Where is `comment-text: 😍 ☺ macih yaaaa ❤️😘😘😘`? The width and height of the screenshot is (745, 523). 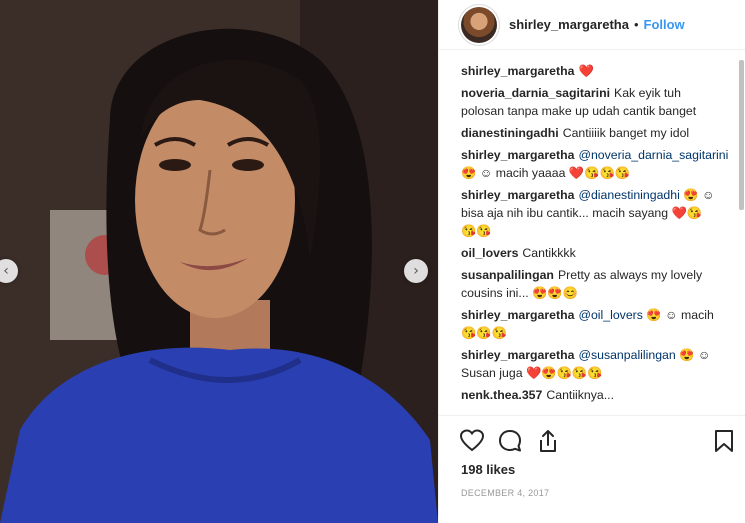 comment-text: 😍 ☺ macih yaaaa ❤️😘😘😘 is located at coordinates (546, 173).